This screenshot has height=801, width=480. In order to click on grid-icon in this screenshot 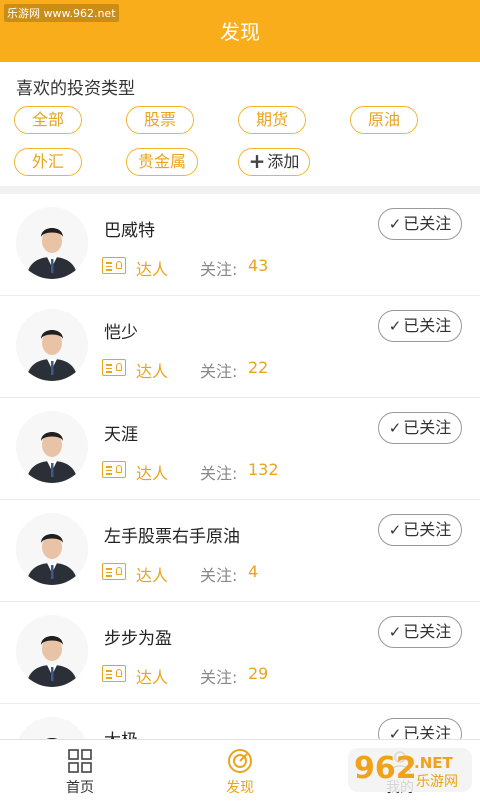, I will do `click(80, 761)`.